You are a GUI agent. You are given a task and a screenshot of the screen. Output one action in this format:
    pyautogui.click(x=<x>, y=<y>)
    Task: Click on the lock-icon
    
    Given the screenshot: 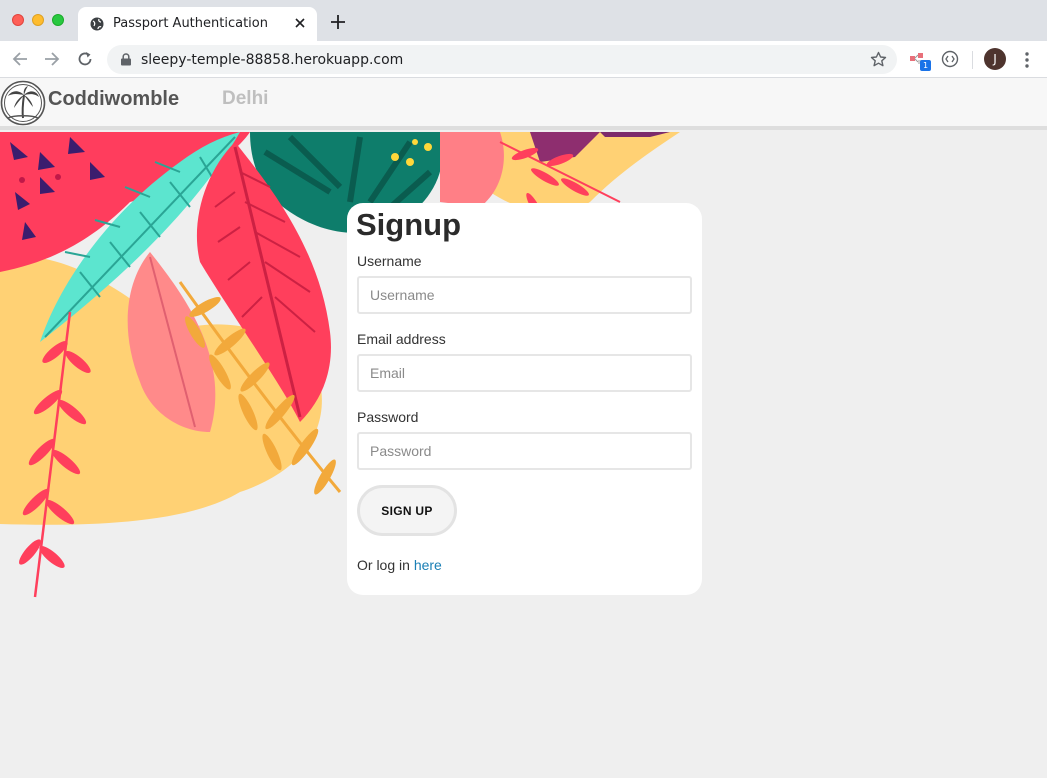 What is the action you would take?
    pyautogui.click(x=126, y=59)
    